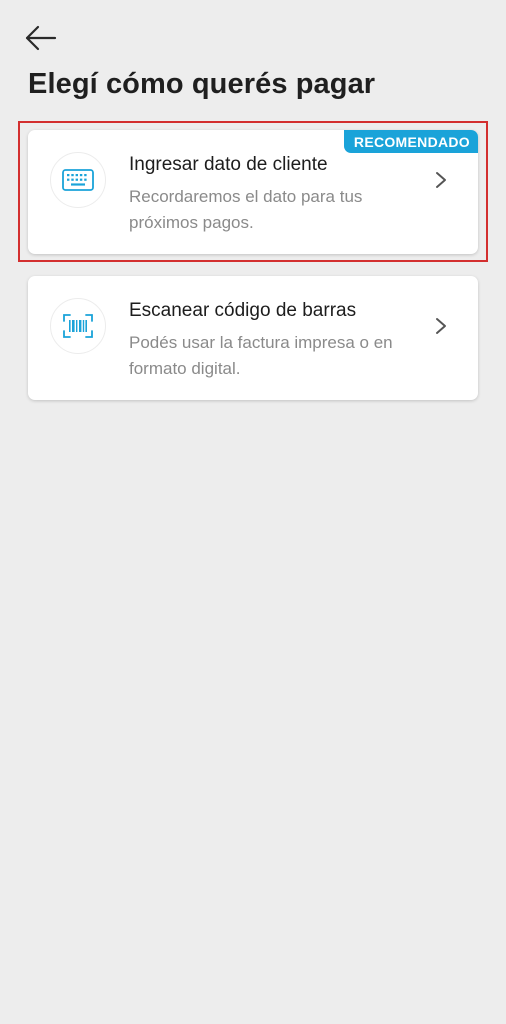 This screenshot has height=1024, width=506. I want to click on option-title: Ingresar dato de cliente, so click(228, 164).